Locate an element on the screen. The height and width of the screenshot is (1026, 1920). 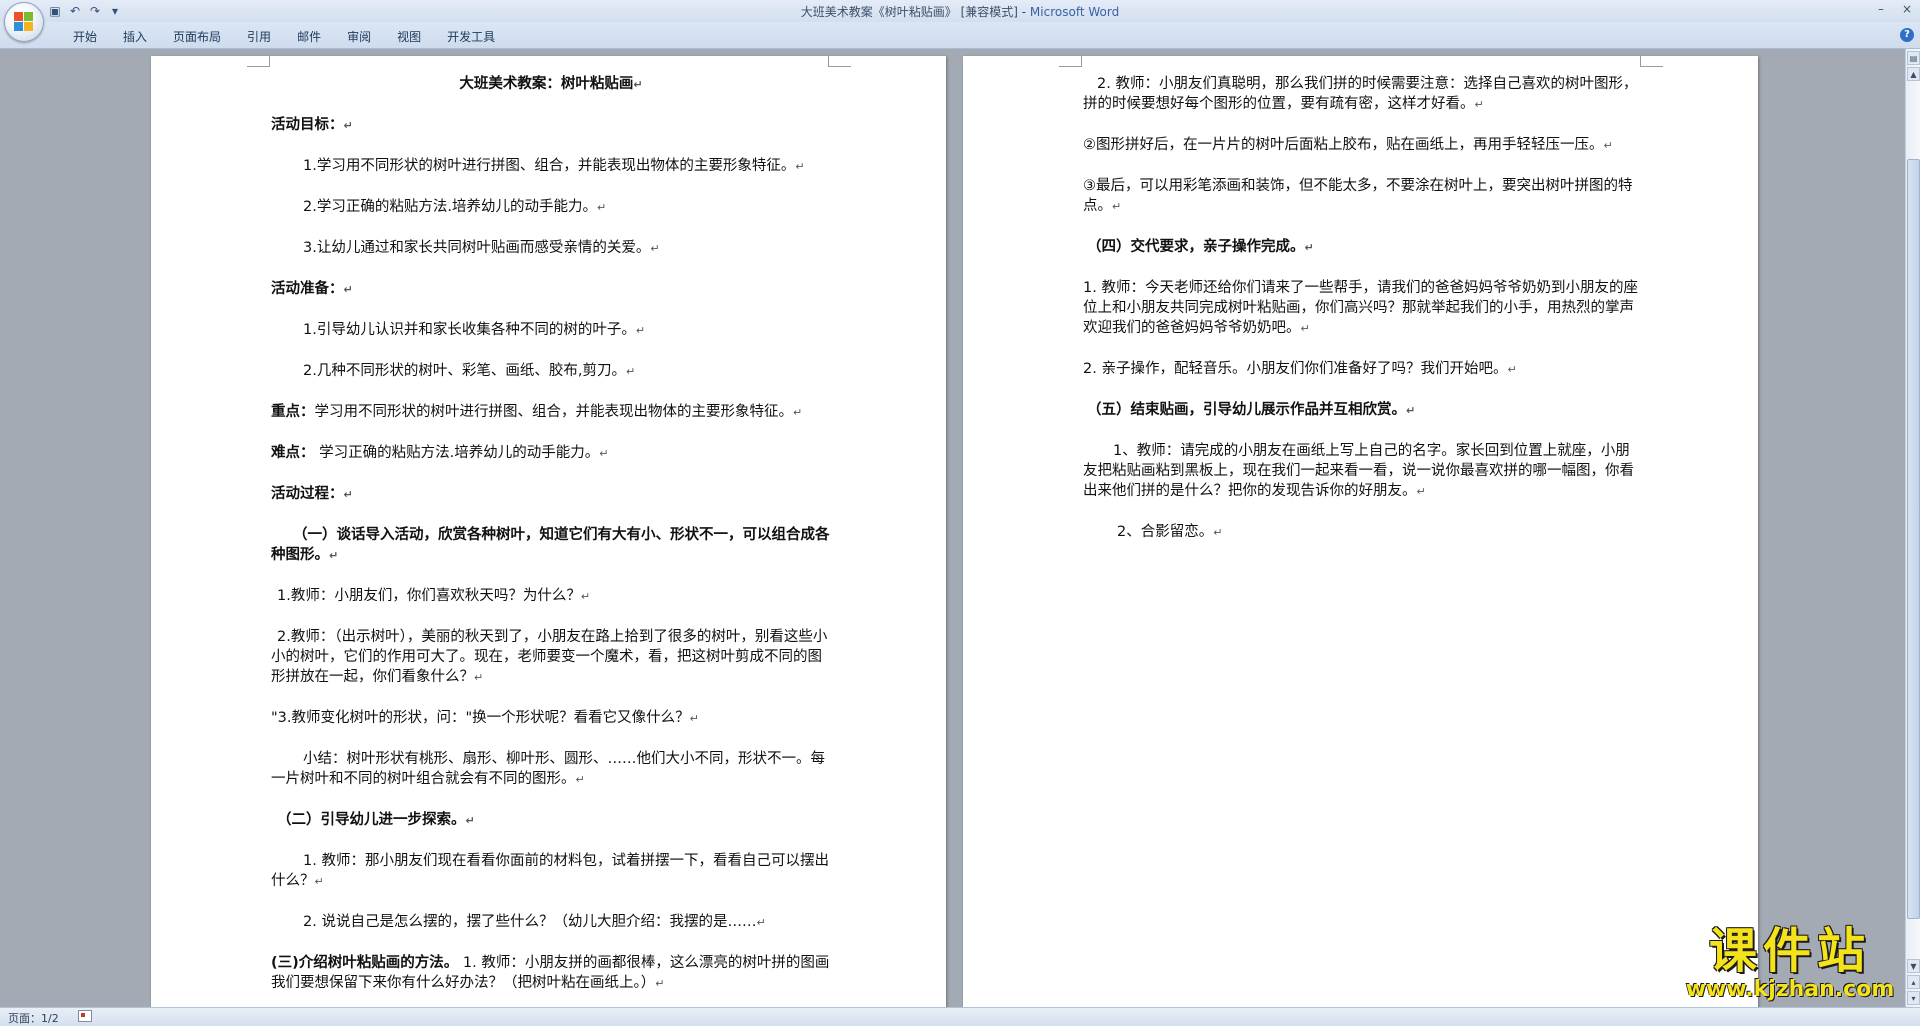
prep-item: 2.几种不同形状的树叶、彩笔、画纸、胶布,剪刀。↵ is located at coordinates (469, 371).